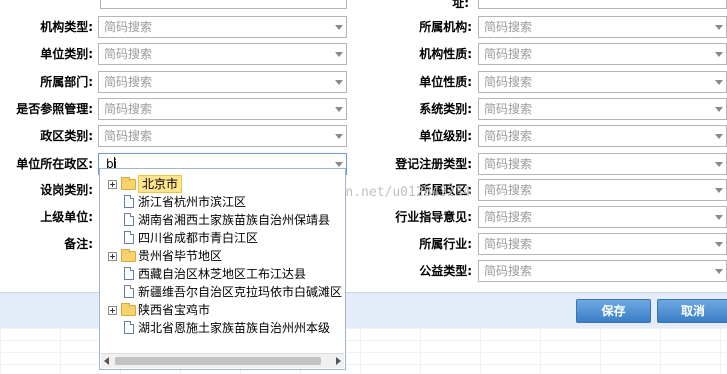 The image size is (727, 374). Describe the element at coordinates (445, 136) in the screenshot. I see `right-field-label: 单位级别:` at that location.